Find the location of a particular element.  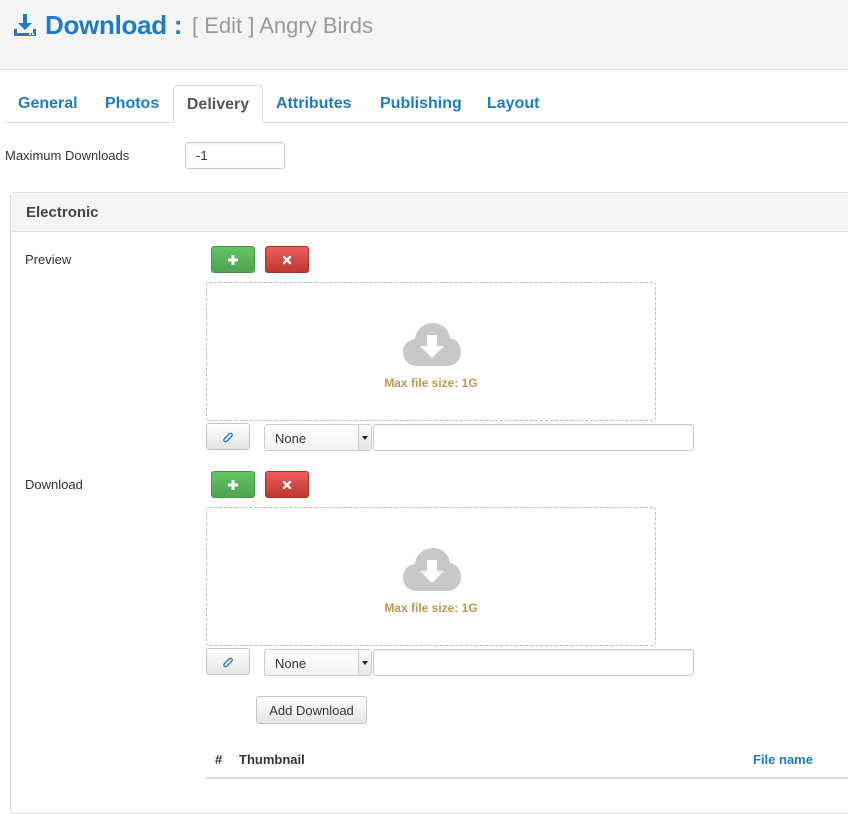

tab-general: General is located at coordinates (48, 103).